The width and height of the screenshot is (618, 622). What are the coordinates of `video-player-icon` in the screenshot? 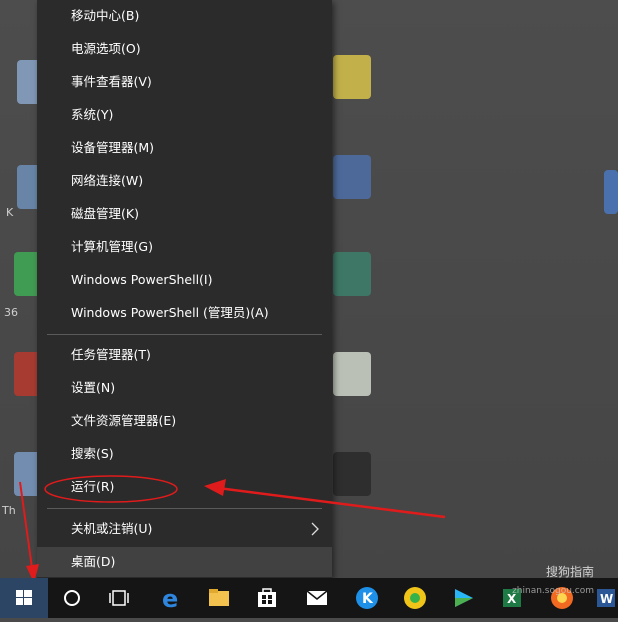 It's located at (464, 598).